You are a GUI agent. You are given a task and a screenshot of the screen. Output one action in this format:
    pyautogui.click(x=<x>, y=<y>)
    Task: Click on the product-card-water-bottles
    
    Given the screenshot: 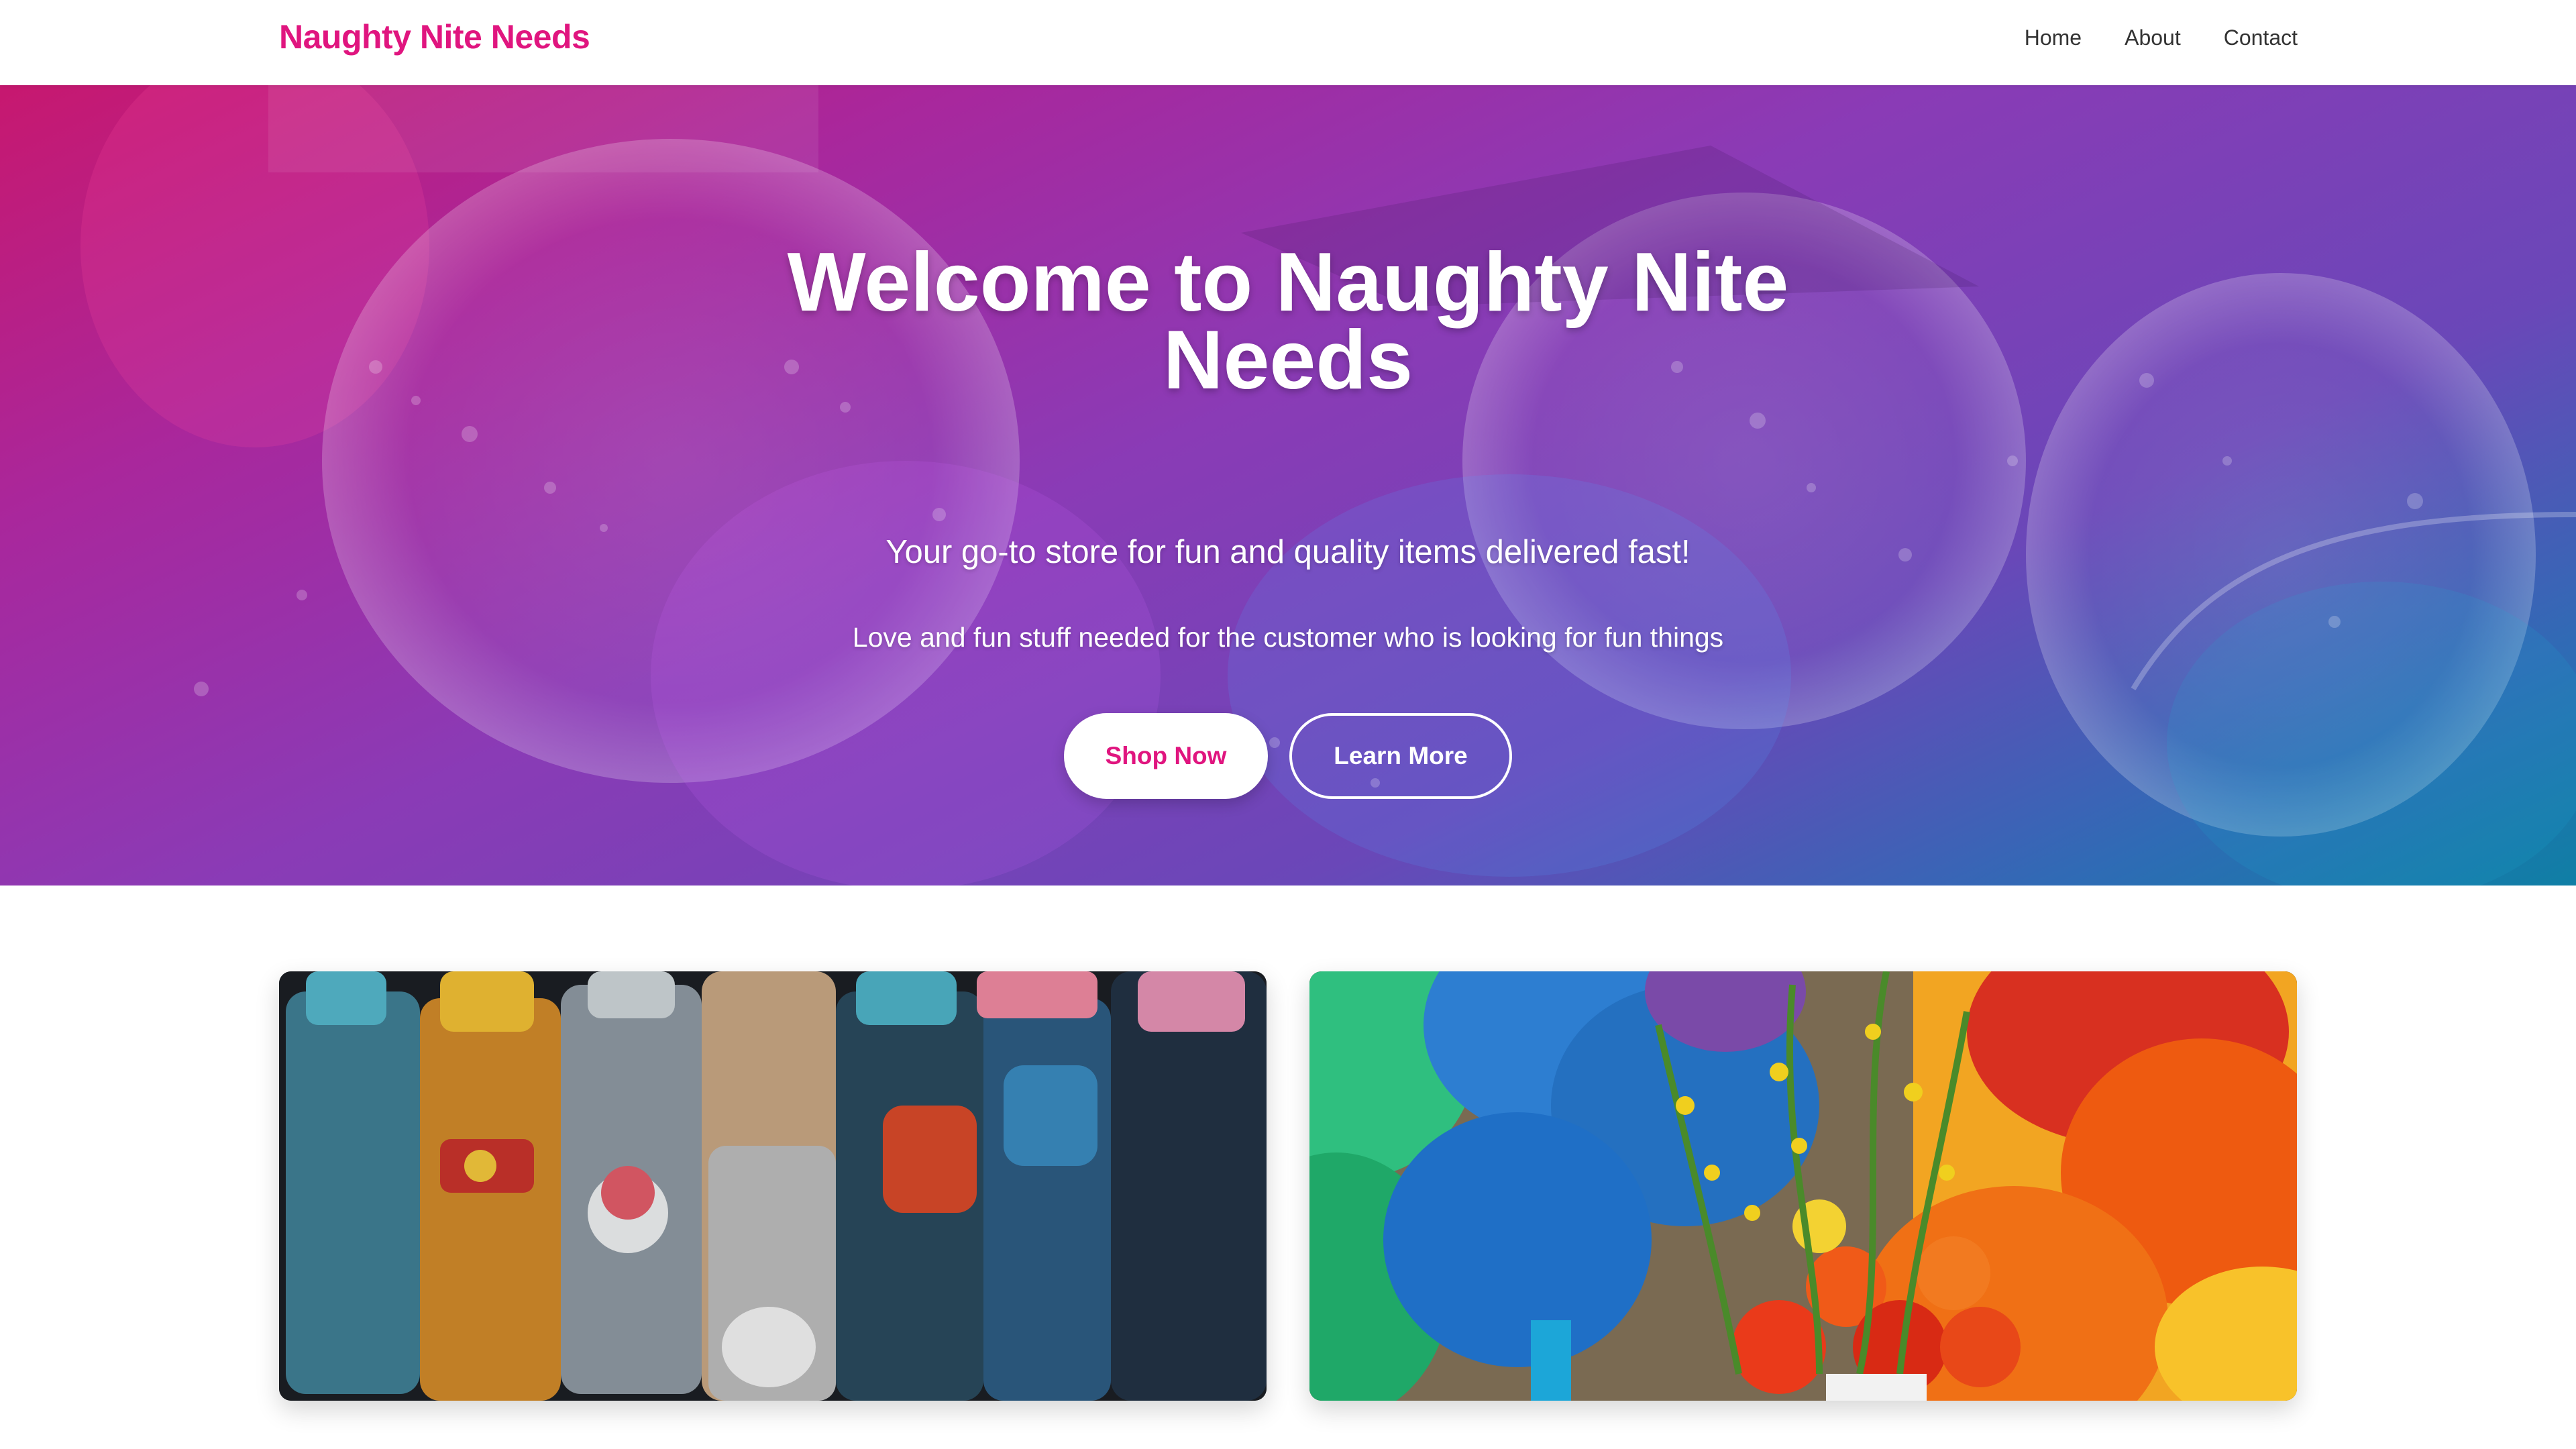 What is the action you would take?
    pyautogui.click(x=773, y=1186)
    